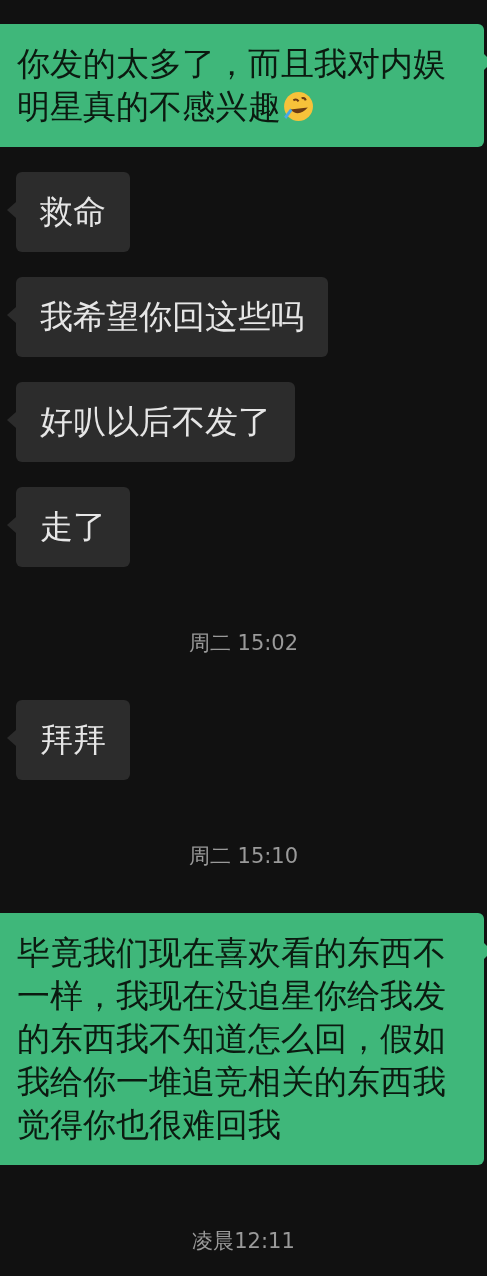 Image resolution: width=487 pixels, height=1276 pixels. Describe the element at coordinates (73, 526) in the screenshot. I see `message-text: 走了` at that location.